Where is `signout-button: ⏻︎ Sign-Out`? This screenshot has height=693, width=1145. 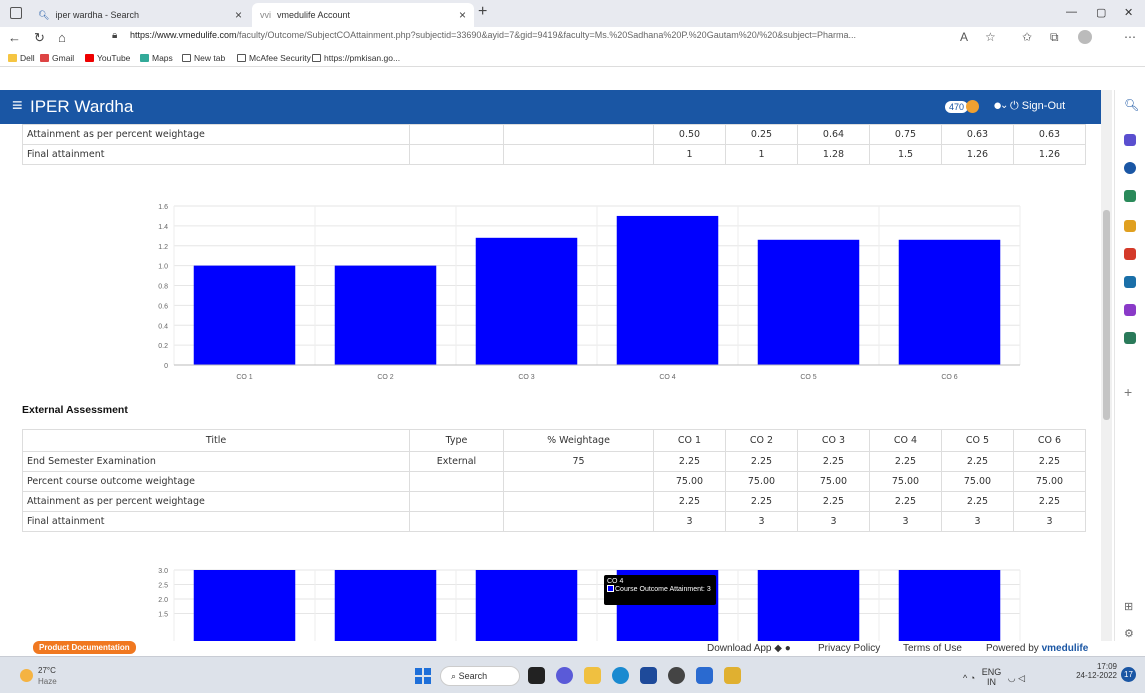
signout-button: ⏻︎ Sign-Out is located at coordinates (1037, 106).